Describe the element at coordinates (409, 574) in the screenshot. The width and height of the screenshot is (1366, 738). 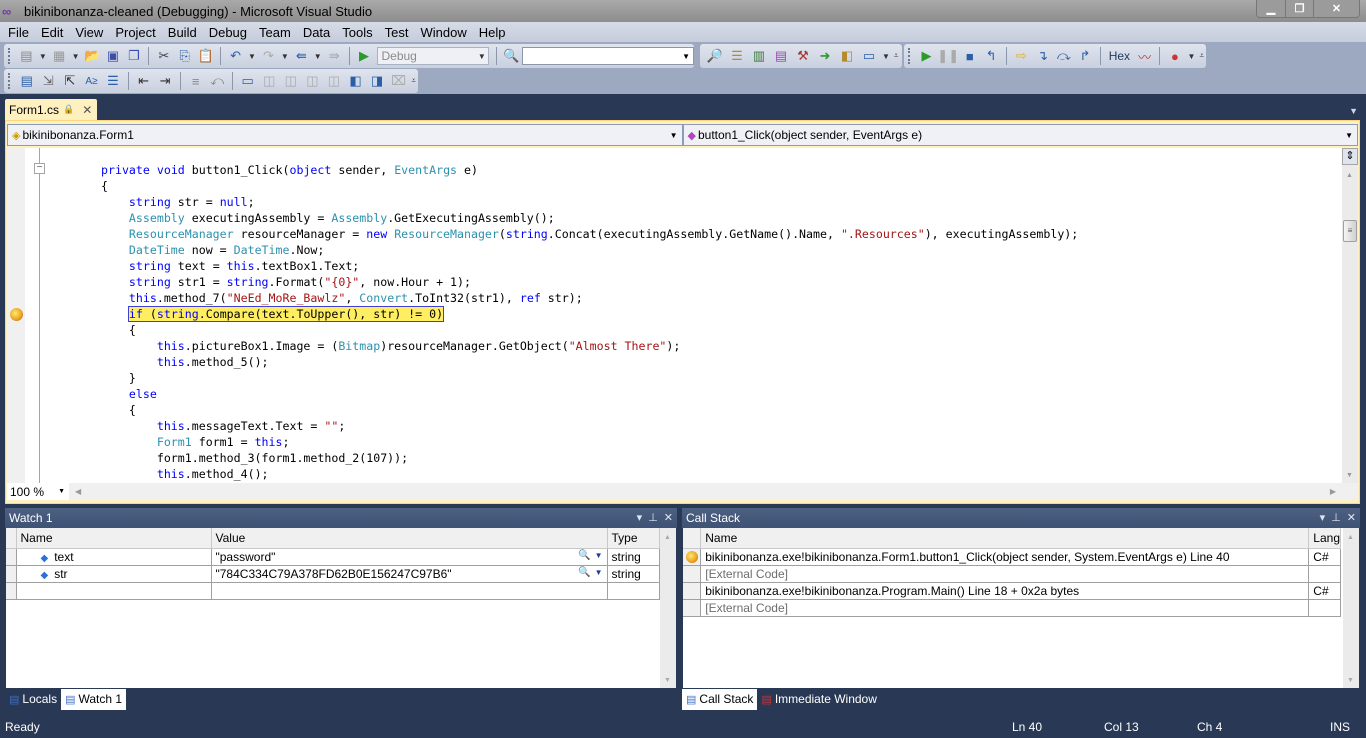
I see `watch-value-cell: "784C334C79A378FD62B0E156247C97B6" 🔍 ▼` at that location.